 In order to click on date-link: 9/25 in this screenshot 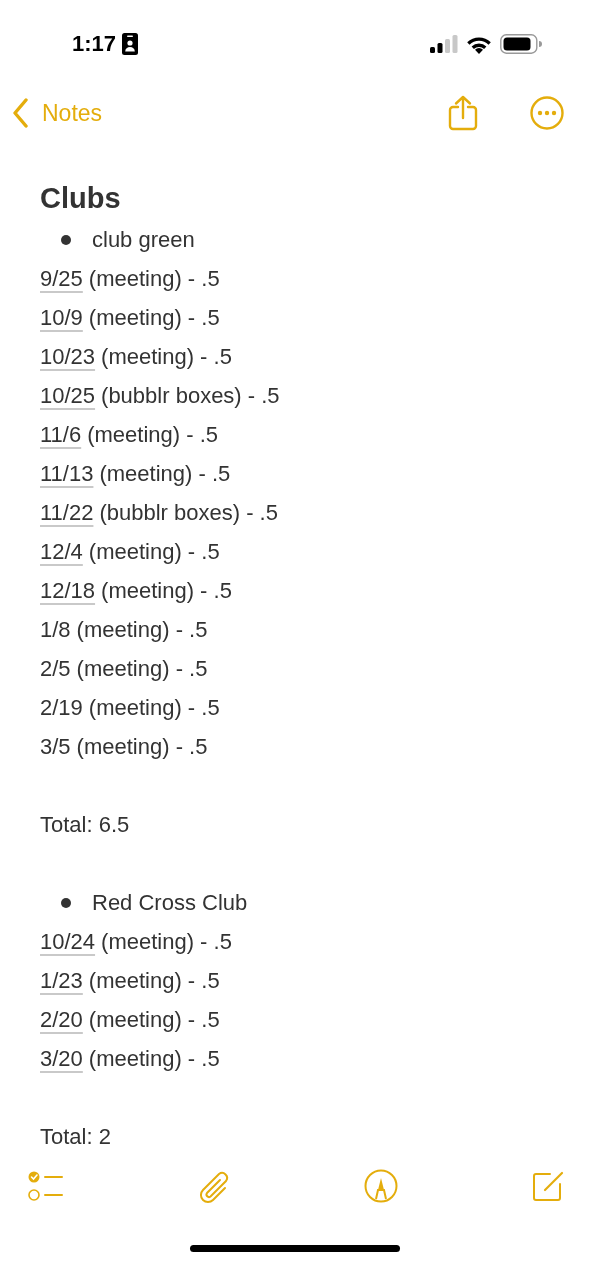, I will do `click(61, 278)`.